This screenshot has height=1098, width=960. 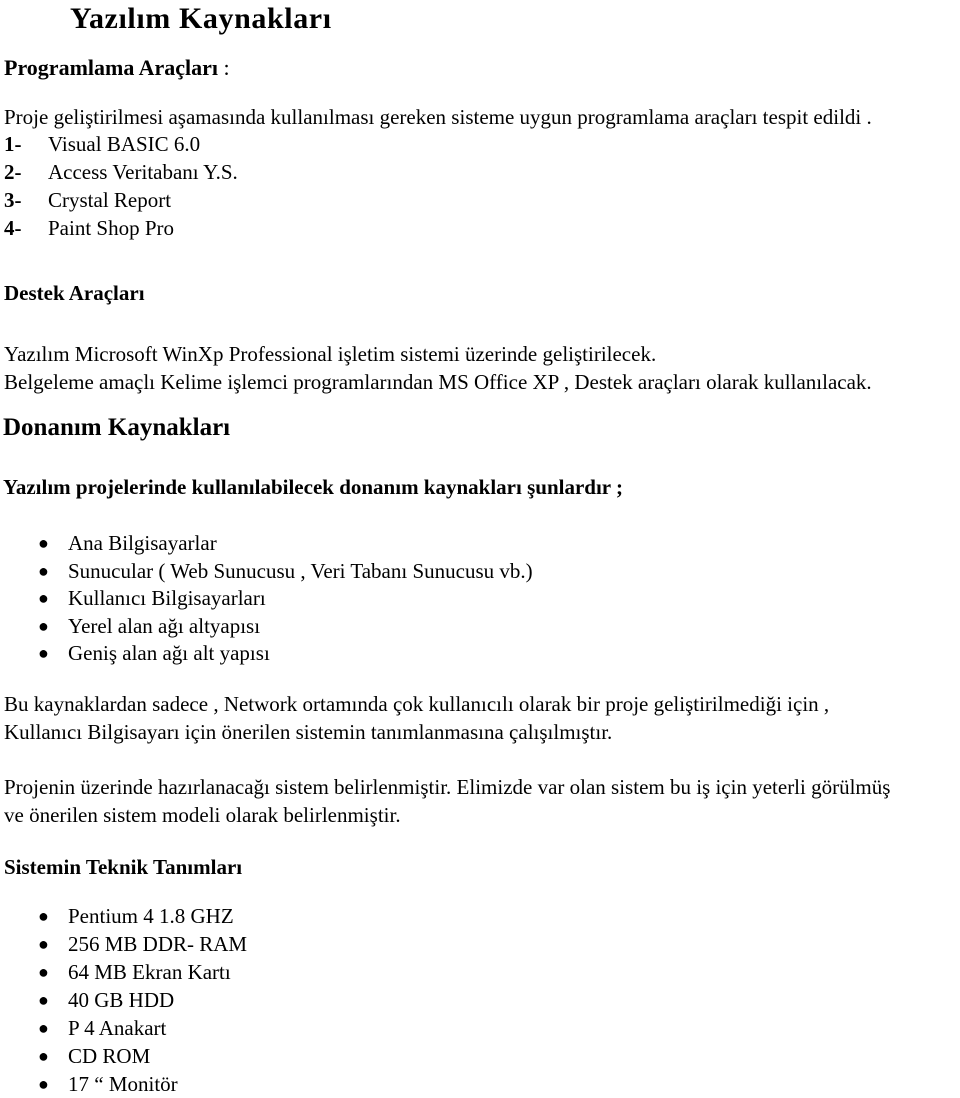 What do you see at coordinates (151, 916) in the screenshot?
I see `list-item-label: Pentium 4 1.8 GHZ` at bounding box center [151, 916].